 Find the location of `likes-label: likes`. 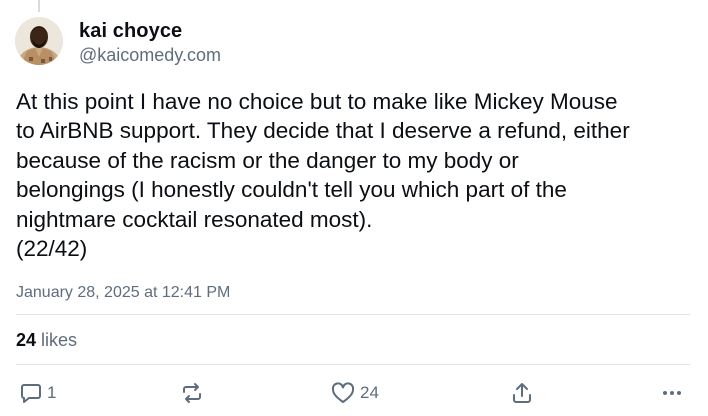

likes-label: likes is located at coordinates (59, 340).